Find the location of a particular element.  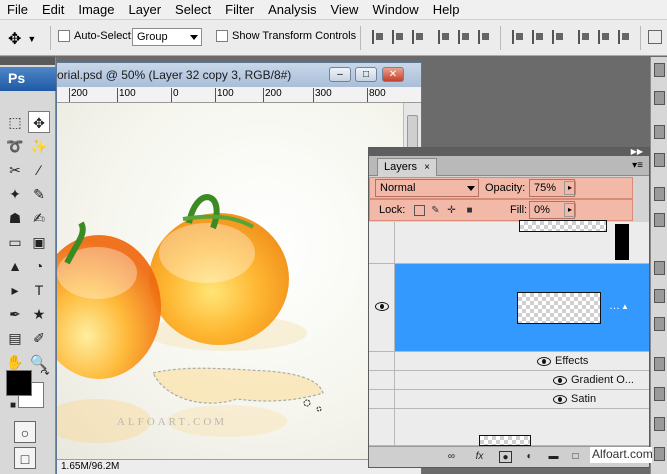

align-top-icon is located at coordinates (379, 37).